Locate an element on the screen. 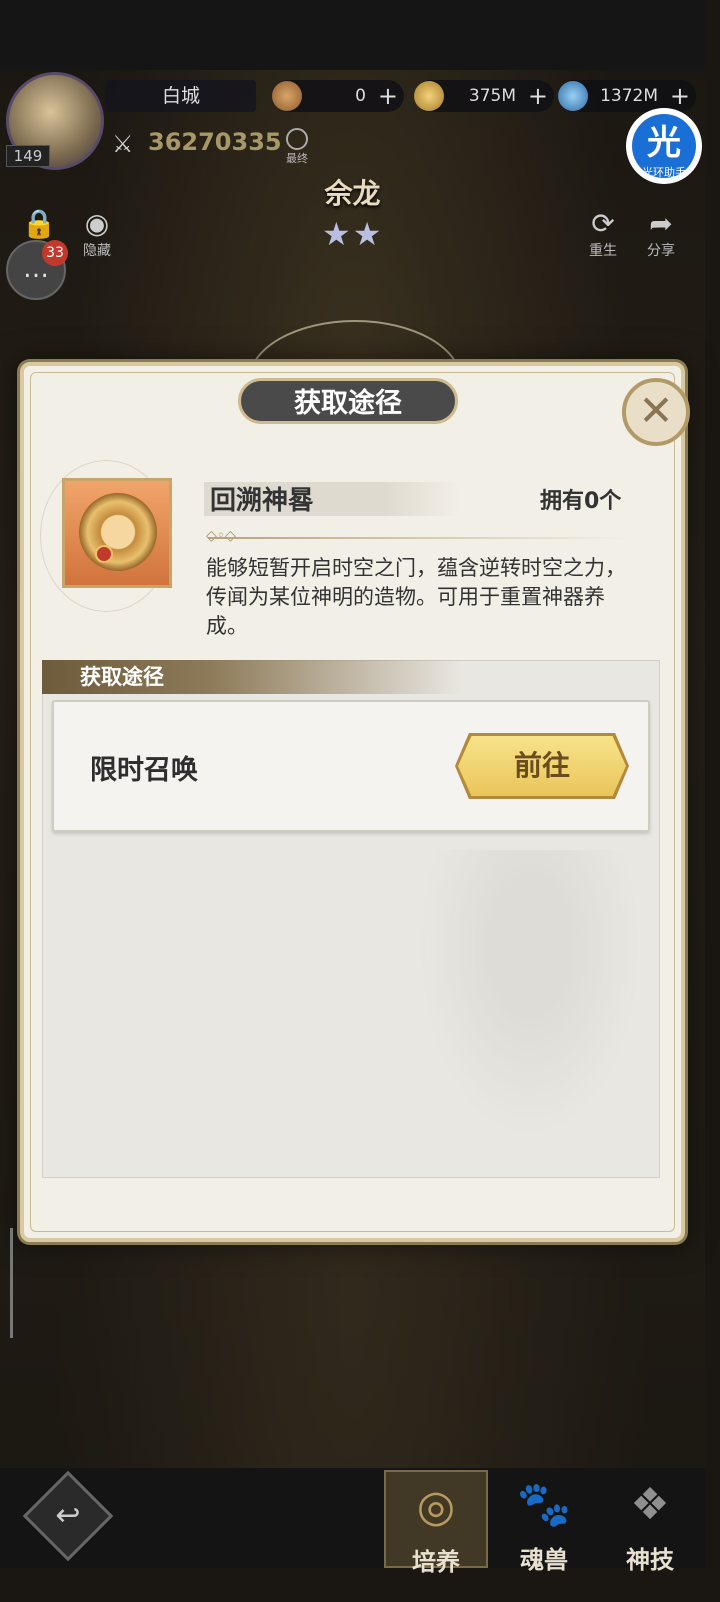 The height and width of the screenshot is (1602, 720). share-label: 分享 is located at coordinates (661, 251).